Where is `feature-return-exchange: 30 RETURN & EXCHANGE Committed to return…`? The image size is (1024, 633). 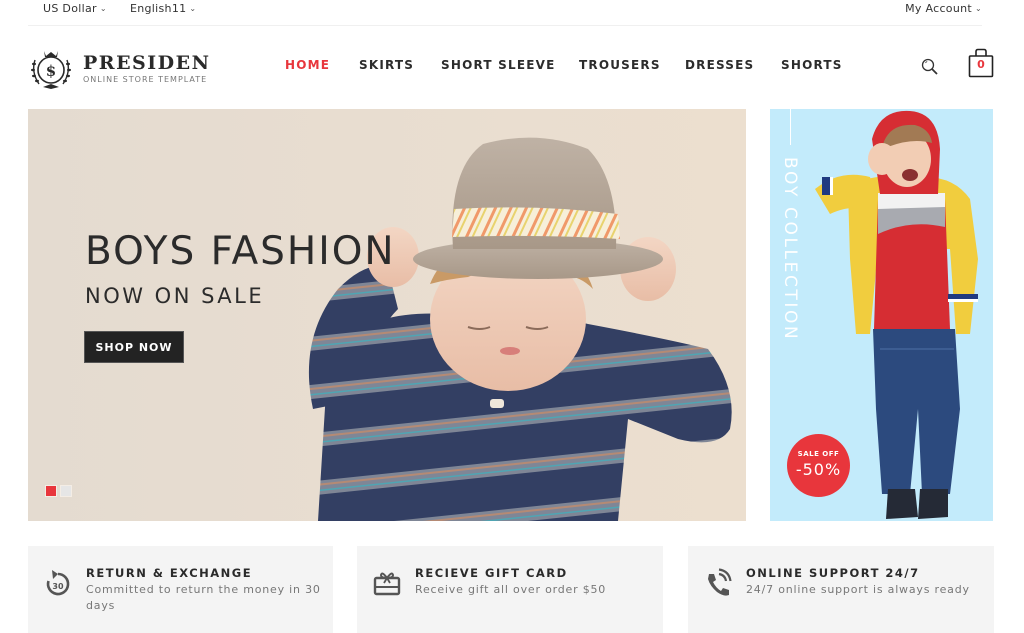
feature-return-exchange: 30 RETURN & EXCHANGE Committed to return… is located at coordinates (180, 589).